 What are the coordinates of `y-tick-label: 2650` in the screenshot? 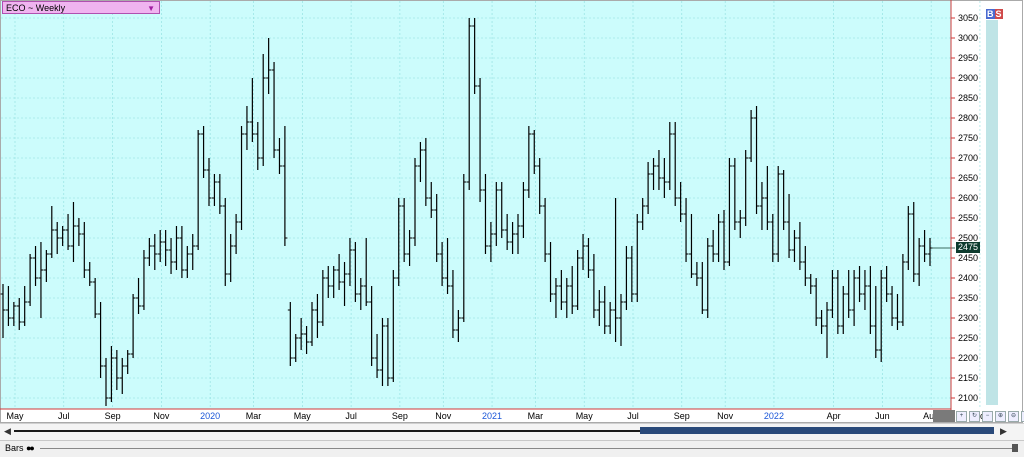 It's located at (968, 178).